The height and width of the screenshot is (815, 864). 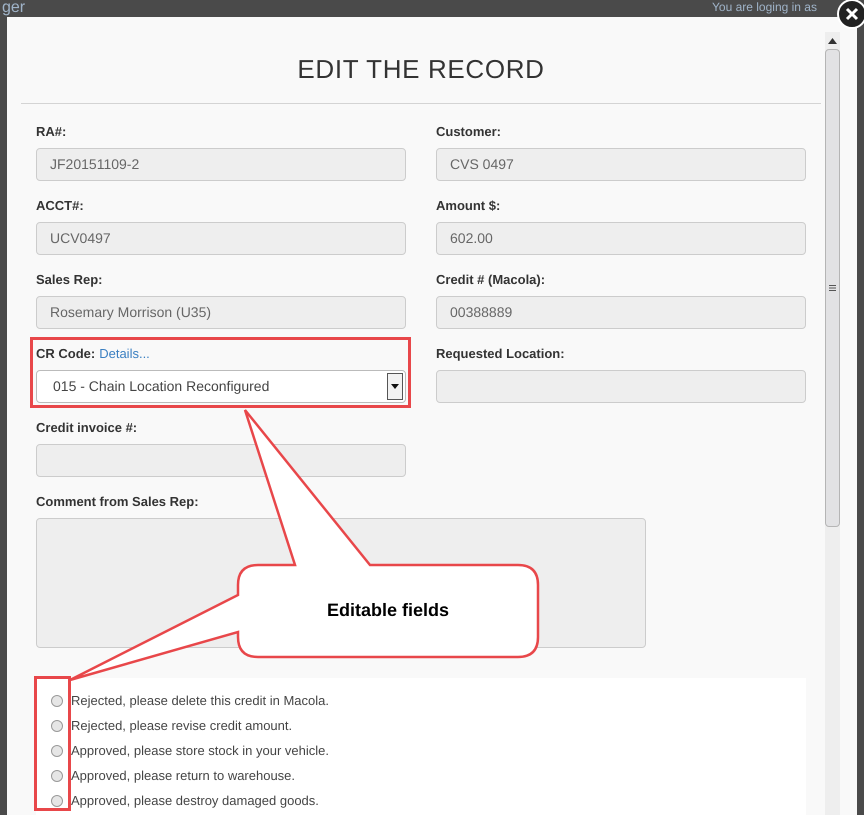 I want to click on close-icon, so click(x=852, y=14).